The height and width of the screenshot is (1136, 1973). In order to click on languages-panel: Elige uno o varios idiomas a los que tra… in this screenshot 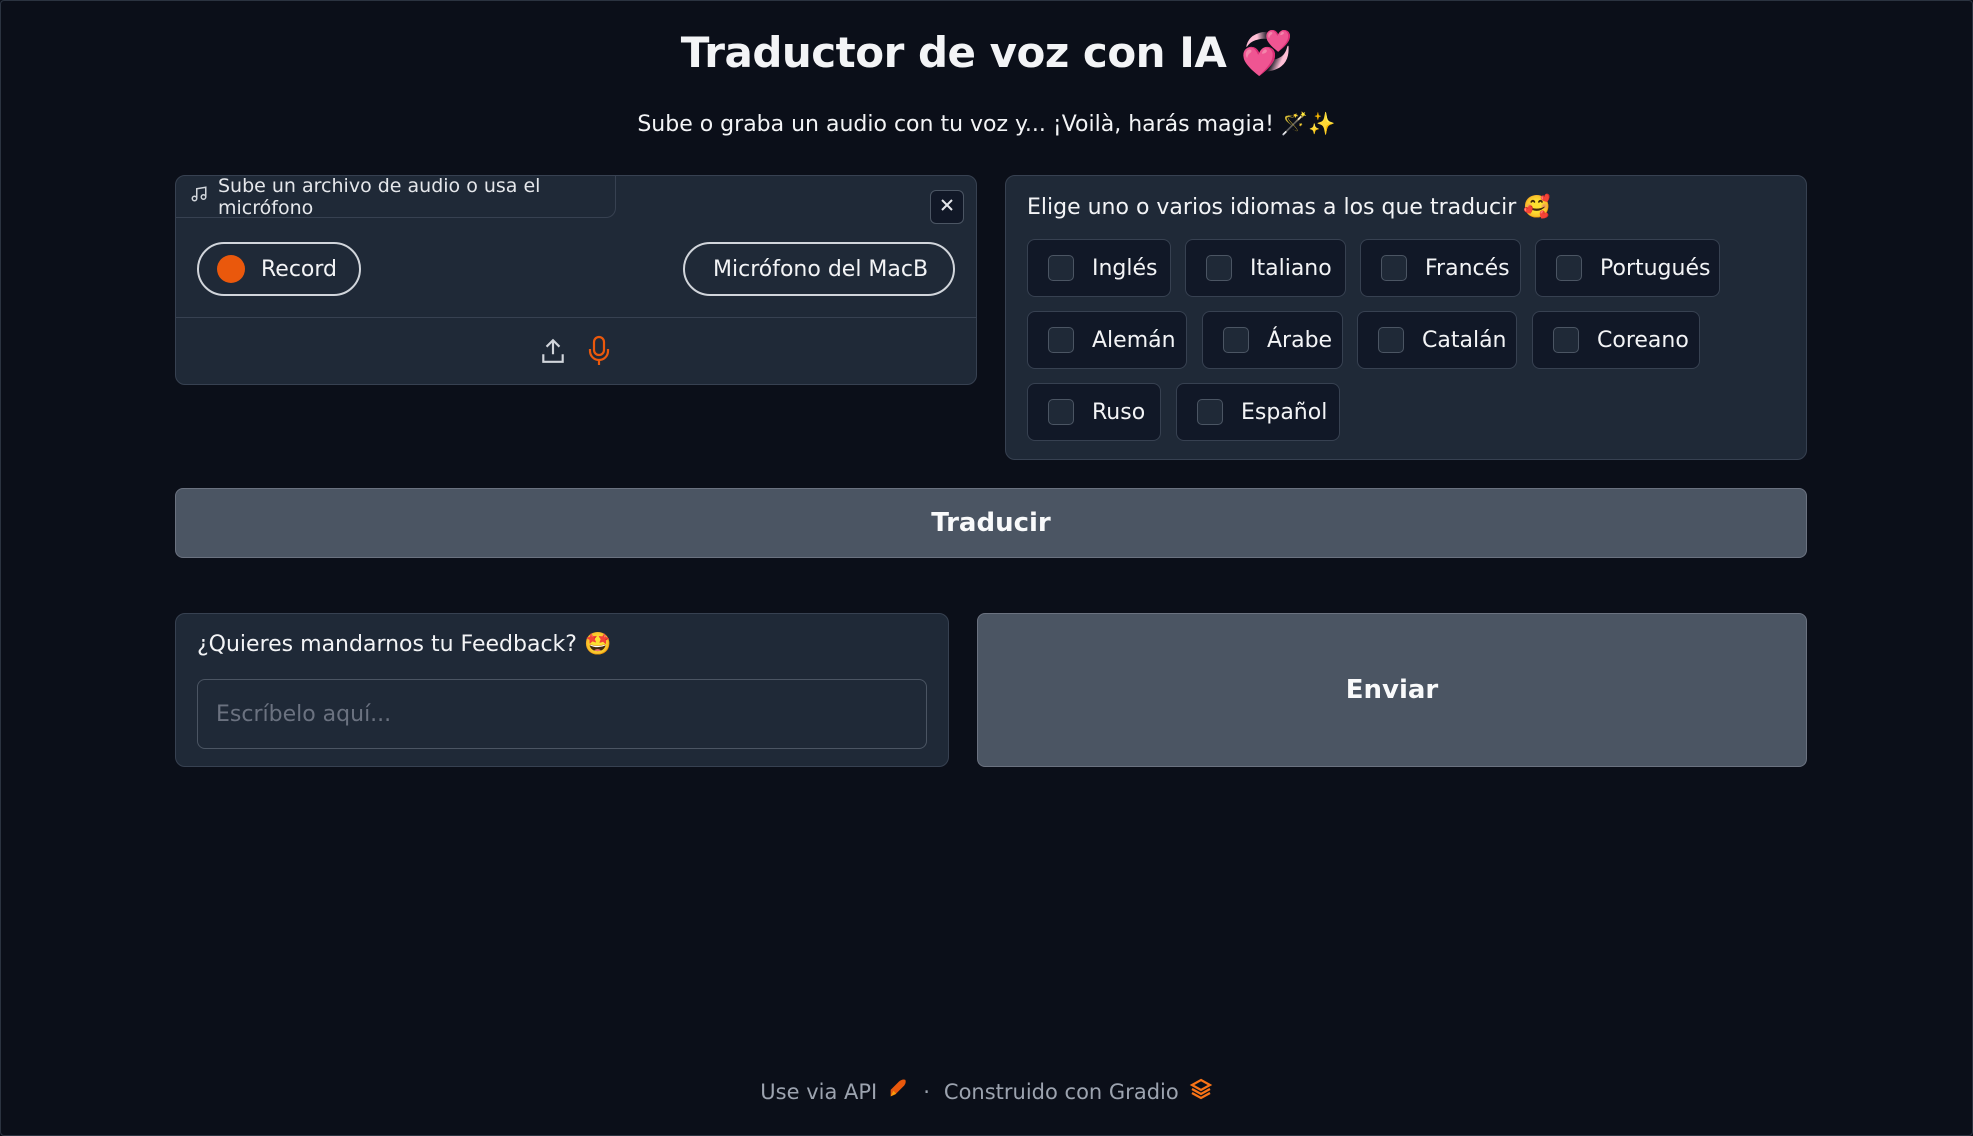, I will do `click(1406, 317)`.